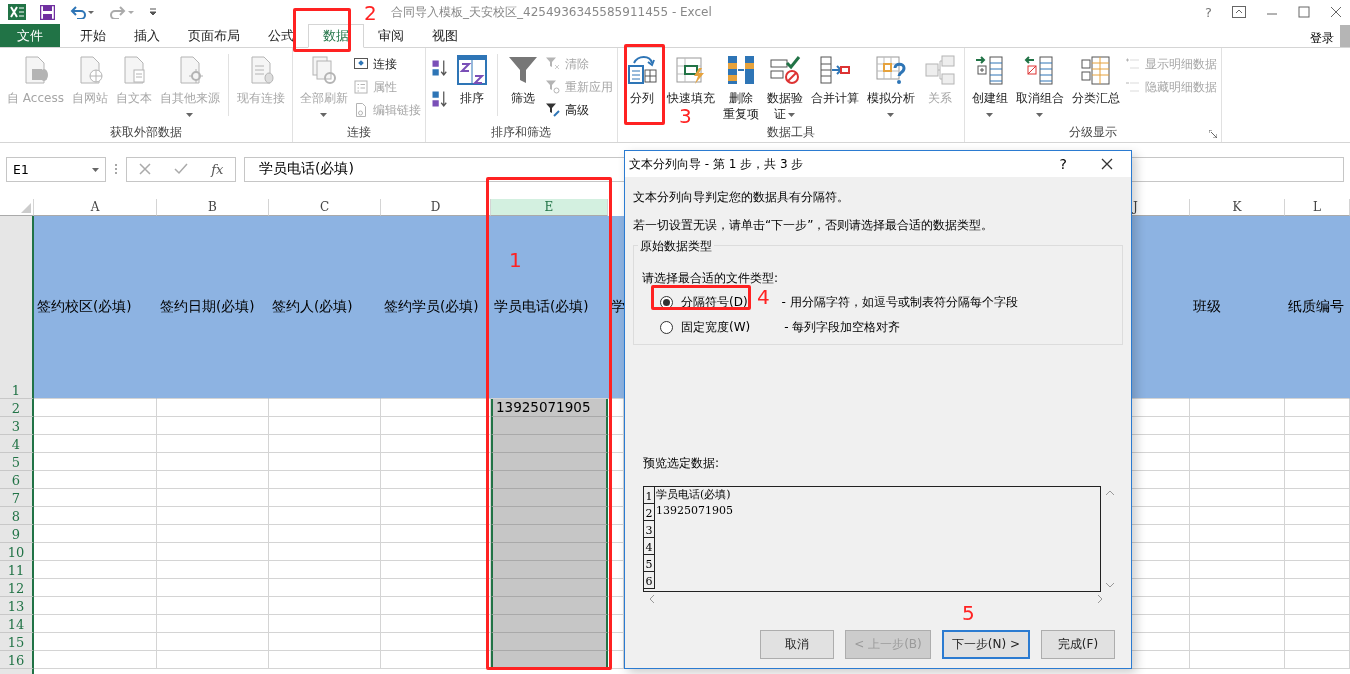  What do you see at coordinates (1132, 64) in the screenshot?
I see `show-detail-icon` at bounding box center [1132, 64].